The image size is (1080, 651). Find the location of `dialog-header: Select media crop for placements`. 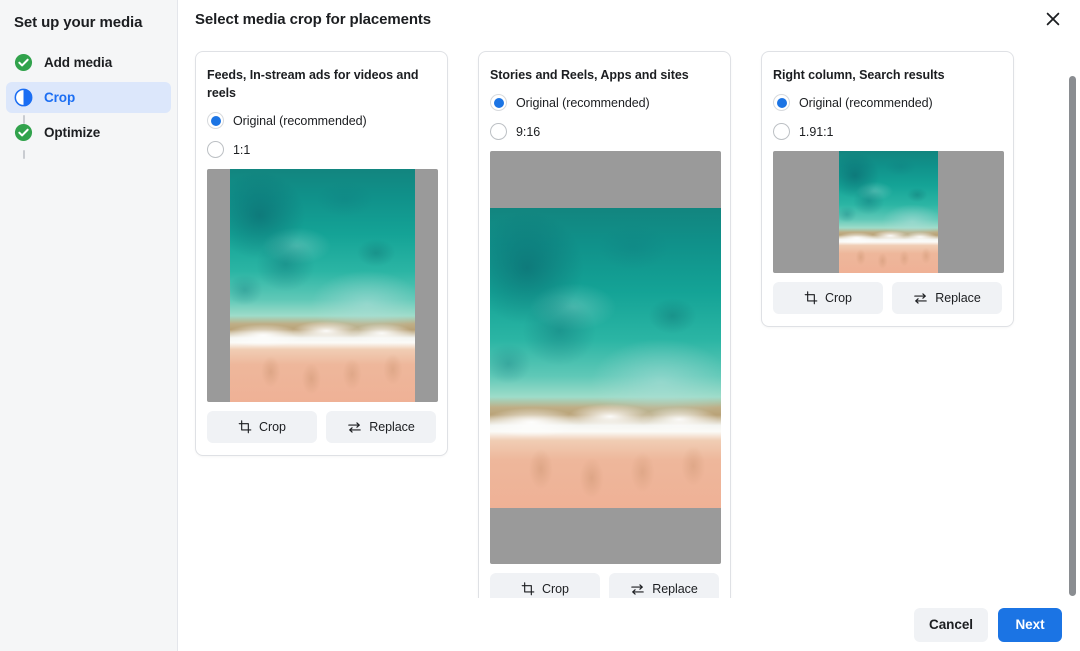

dialog-header: Select media crop for placements is located at coordinates (629, 19).